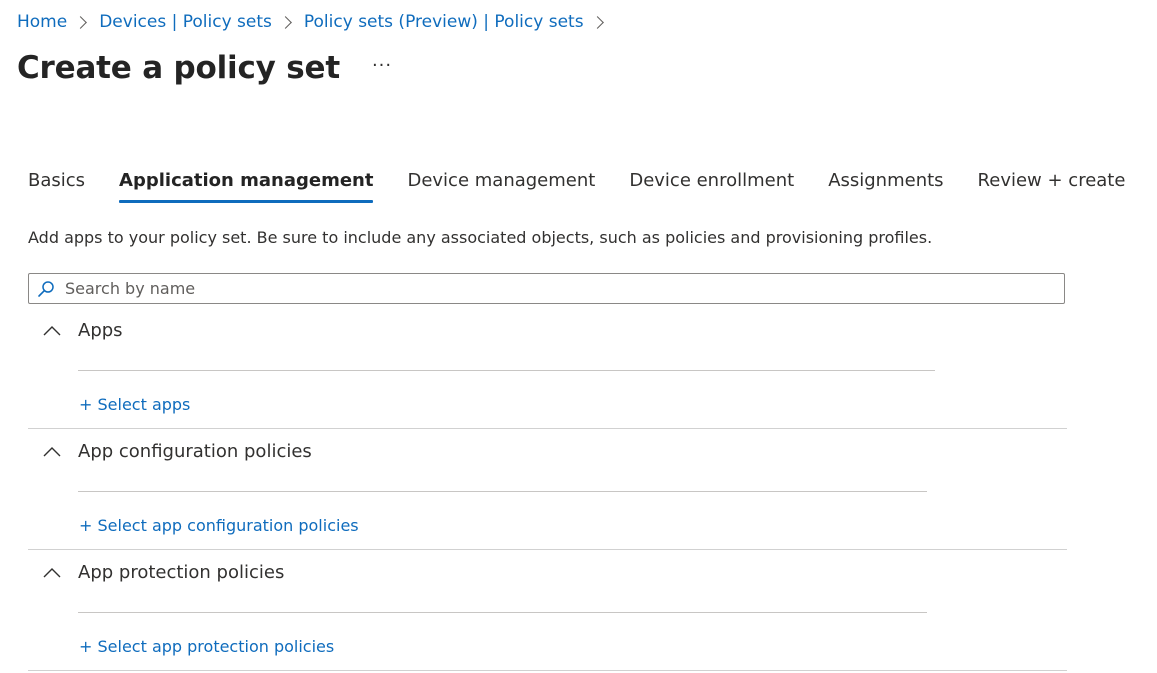  Describe the element at coordinates (178, 68) in the screenshot. I see `page-title: Create a policy set` at that location.